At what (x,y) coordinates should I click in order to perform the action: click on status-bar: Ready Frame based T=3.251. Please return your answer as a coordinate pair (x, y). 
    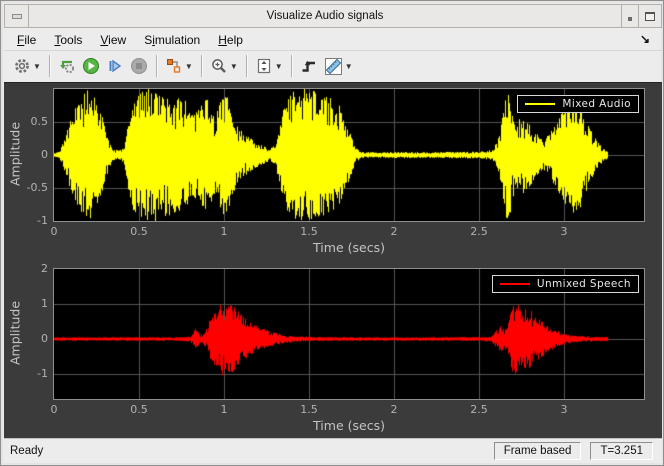
    Looking at the image, I should click on (333, 450).